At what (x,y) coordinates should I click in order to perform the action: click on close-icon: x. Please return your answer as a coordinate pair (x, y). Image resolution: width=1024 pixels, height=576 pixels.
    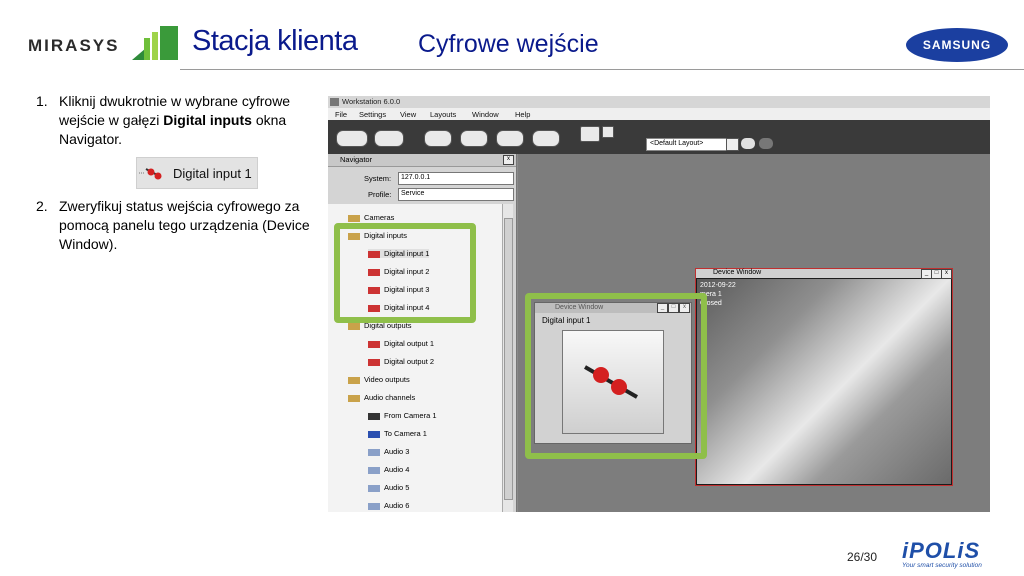
    Looking at the image, I should click on (946, 274).